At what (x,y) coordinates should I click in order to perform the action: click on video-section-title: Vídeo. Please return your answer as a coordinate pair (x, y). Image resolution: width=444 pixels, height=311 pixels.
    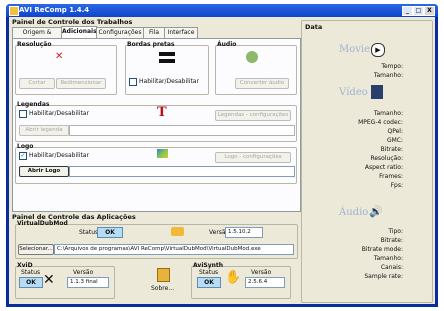
    Looking at the image, I should click on (353, 92).